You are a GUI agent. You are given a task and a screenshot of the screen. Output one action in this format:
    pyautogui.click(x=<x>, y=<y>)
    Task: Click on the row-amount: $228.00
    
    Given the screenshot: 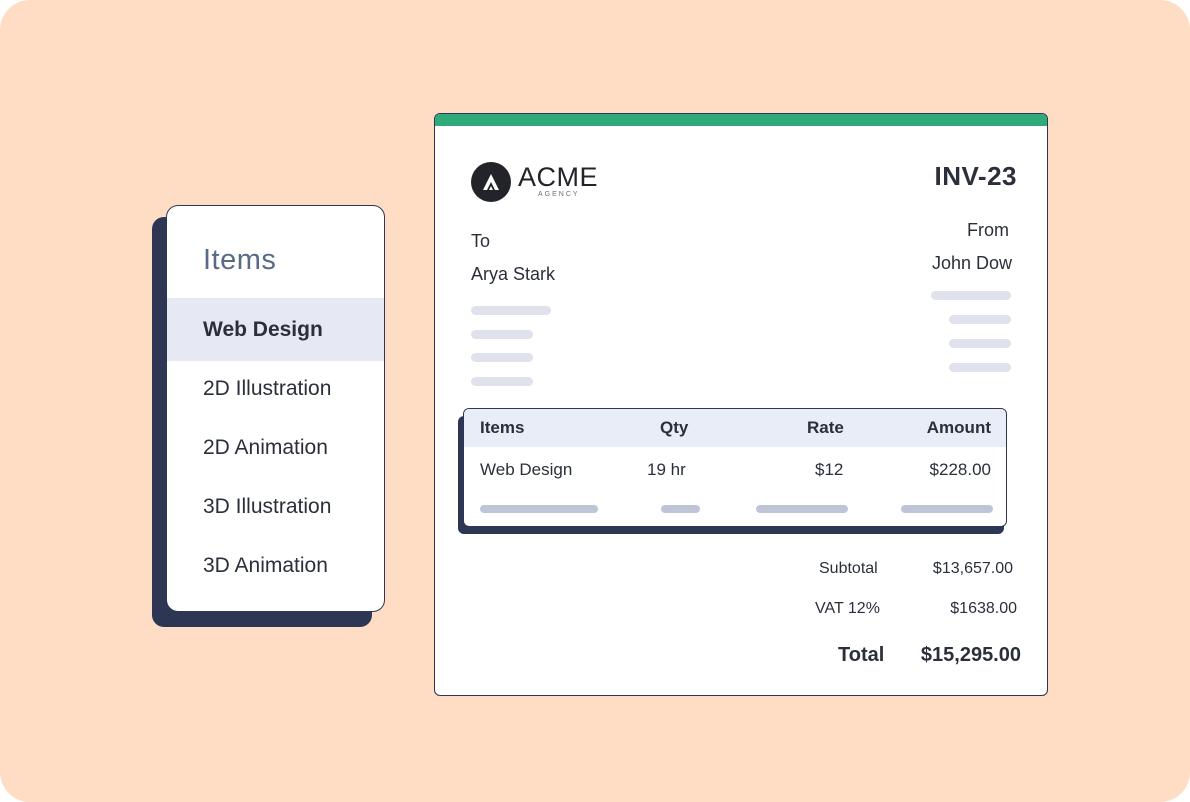 What is the action you would take?
    pyautogui.click(x=960, y=469)
    